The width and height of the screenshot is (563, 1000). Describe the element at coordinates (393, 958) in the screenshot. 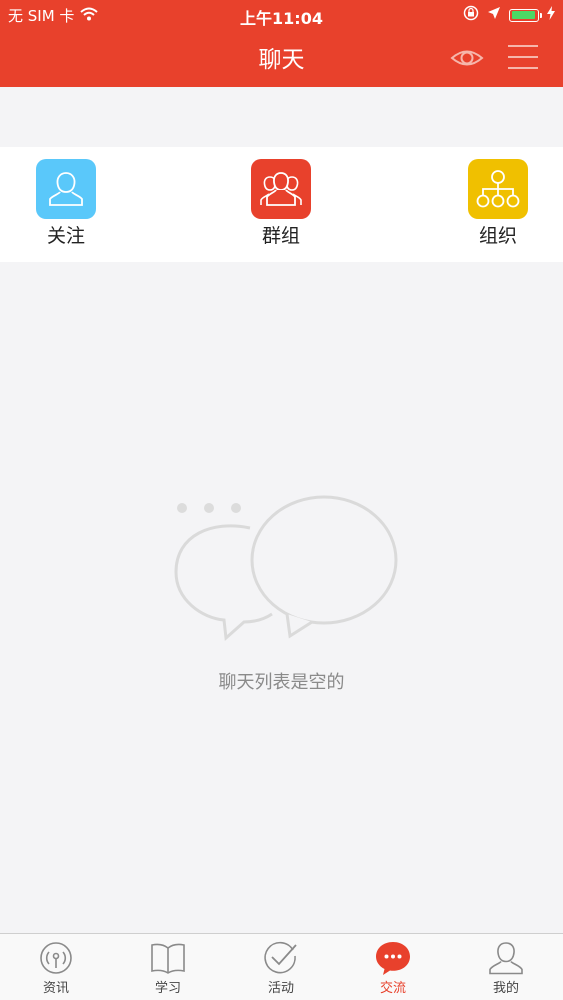

I see `chat-dots-icon` at that location.